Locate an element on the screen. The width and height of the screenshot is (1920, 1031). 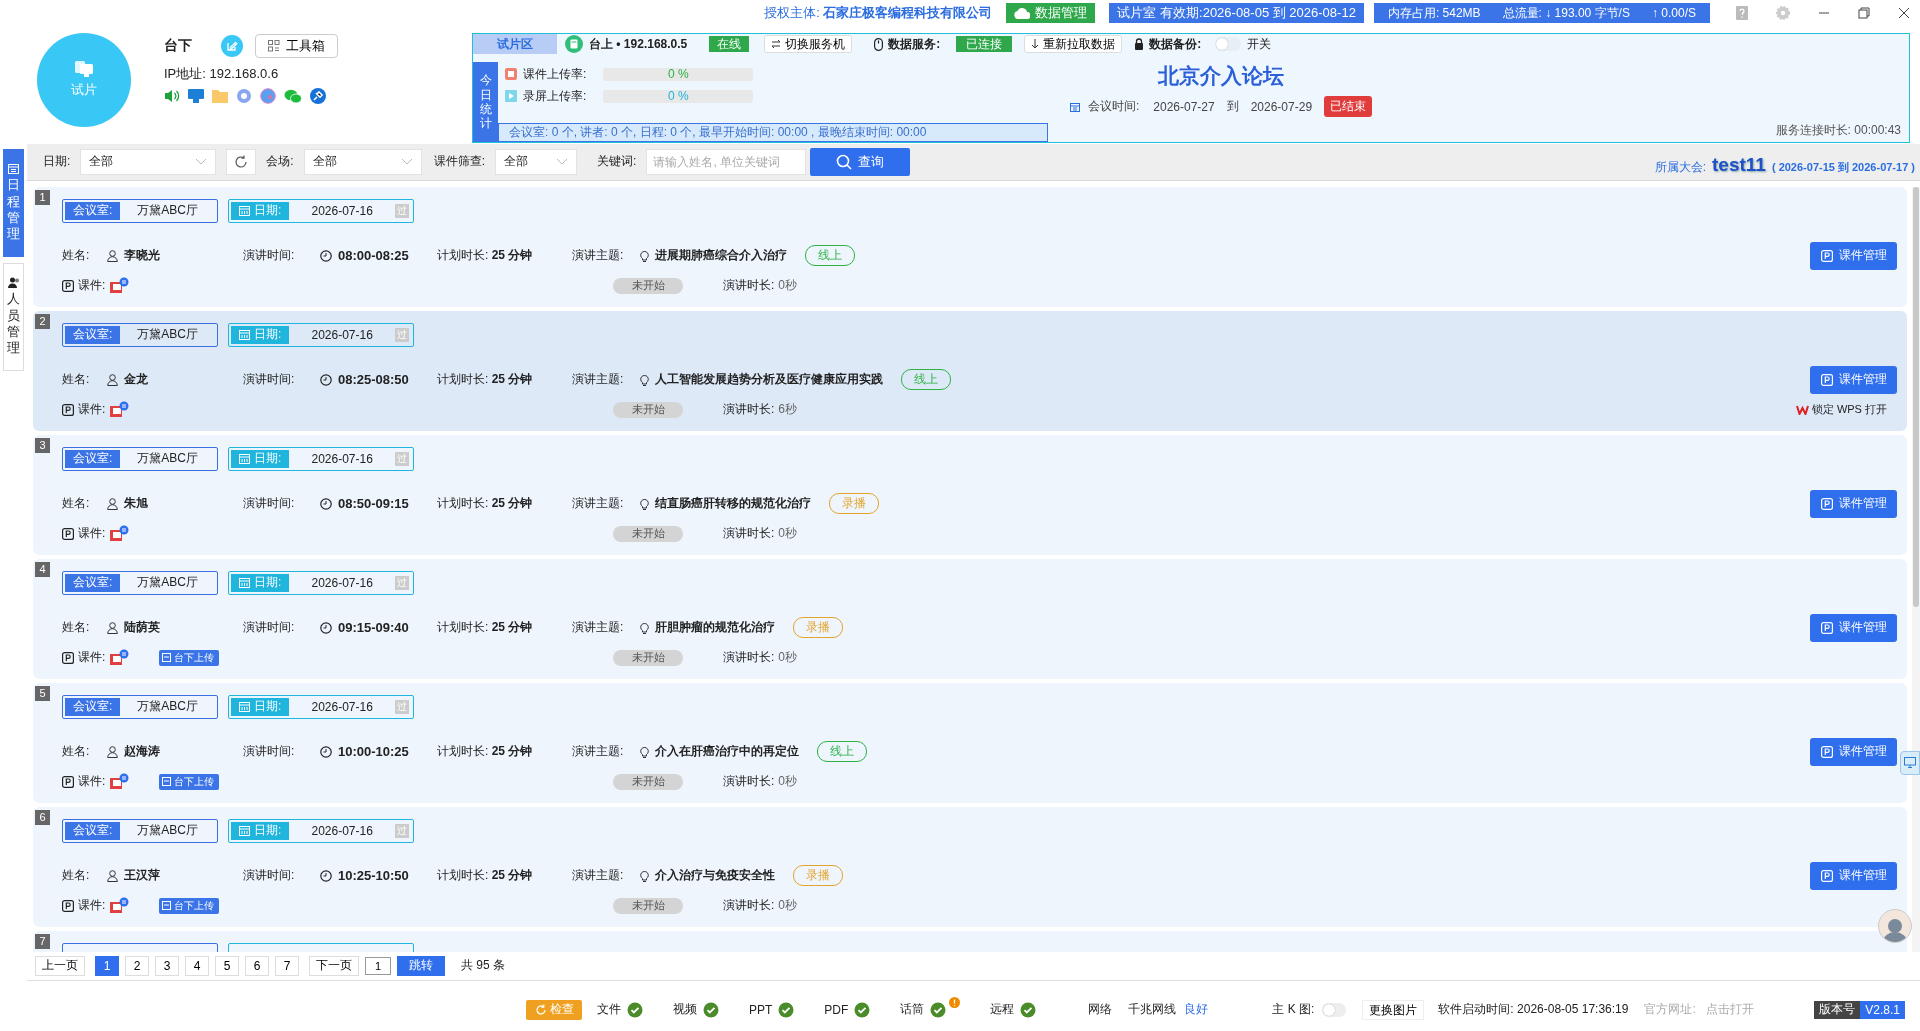
check-label: 文件 is located at coordinates (609, 1010).